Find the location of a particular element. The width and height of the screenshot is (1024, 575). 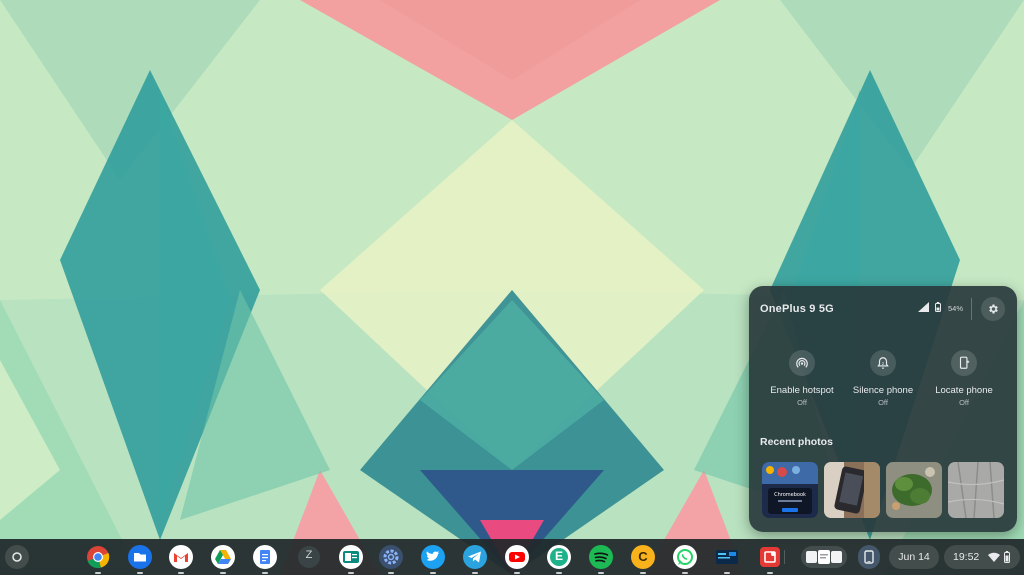

outlook-icon is located at coordinates (351, 557).